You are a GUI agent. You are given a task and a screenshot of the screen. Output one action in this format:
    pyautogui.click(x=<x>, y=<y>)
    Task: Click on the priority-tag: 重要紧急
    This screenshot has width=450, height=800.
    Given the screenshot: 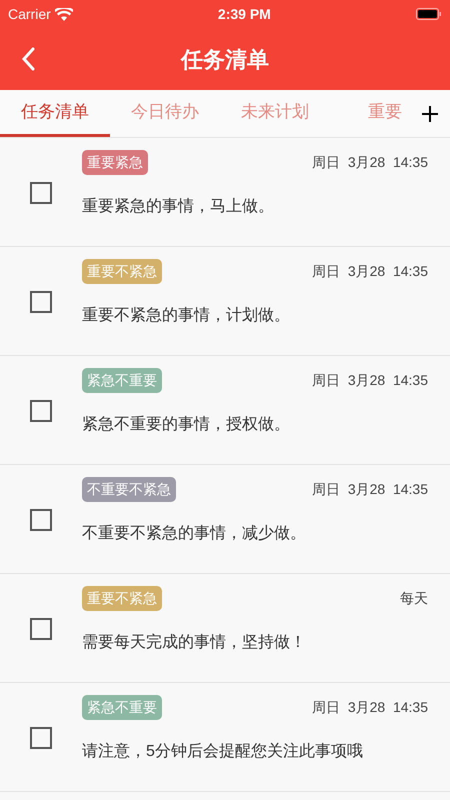 What is the action you would take?
    pyautogui.click(x=115, y=162)
    